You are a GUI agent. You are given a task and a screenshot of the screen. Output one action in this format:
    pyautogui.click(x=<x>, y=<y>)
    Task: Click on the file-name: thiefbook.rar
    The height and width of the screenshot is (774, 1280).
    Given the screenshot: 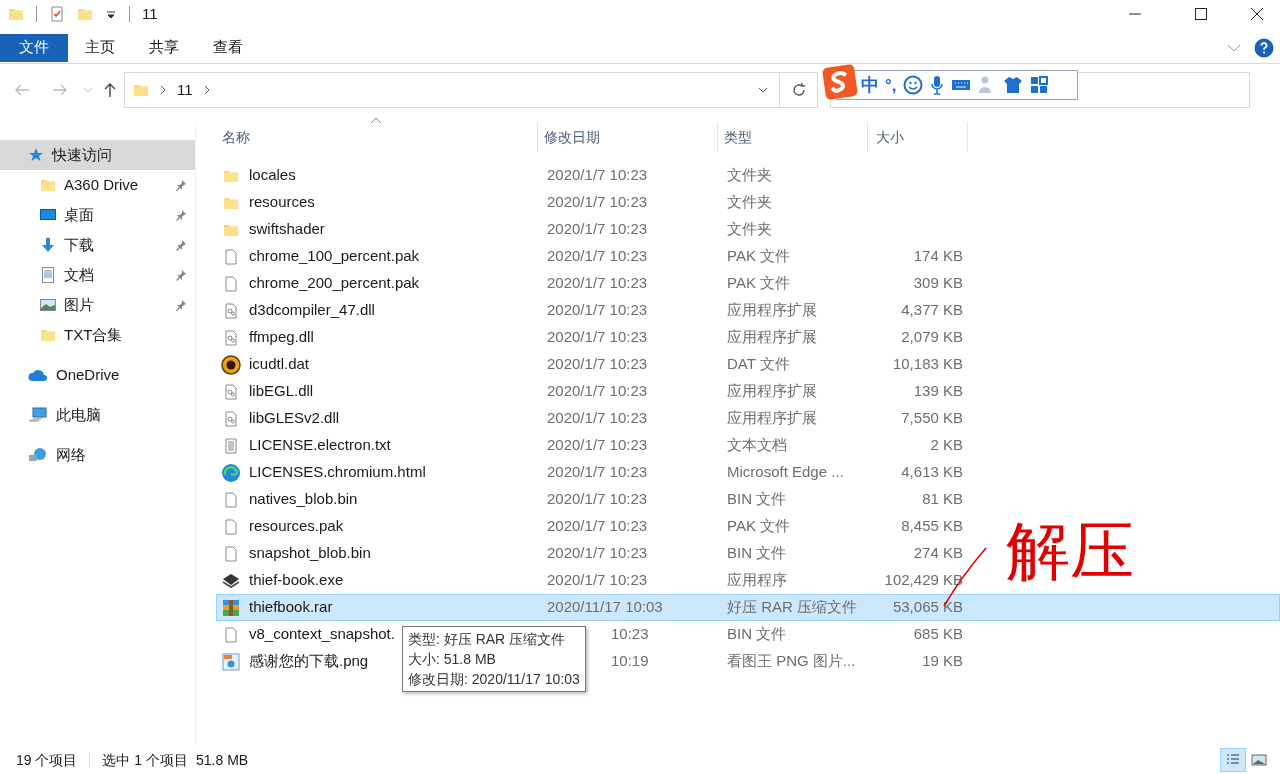 What is the action you would take?
    pyautogui.click(x=291, y=607)
    